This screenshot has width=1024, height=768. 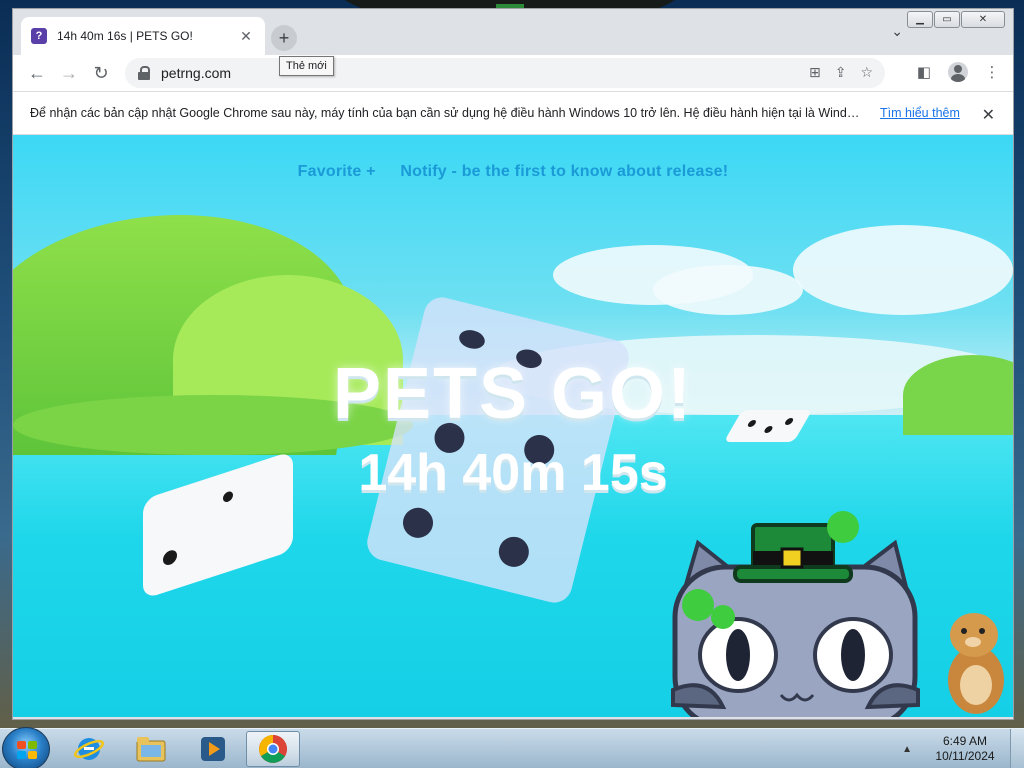 What do you see at coordinates (988, 115) in the screenshot?
I see `infobar-close-icon: ✕` at bounding box center [988, 115].